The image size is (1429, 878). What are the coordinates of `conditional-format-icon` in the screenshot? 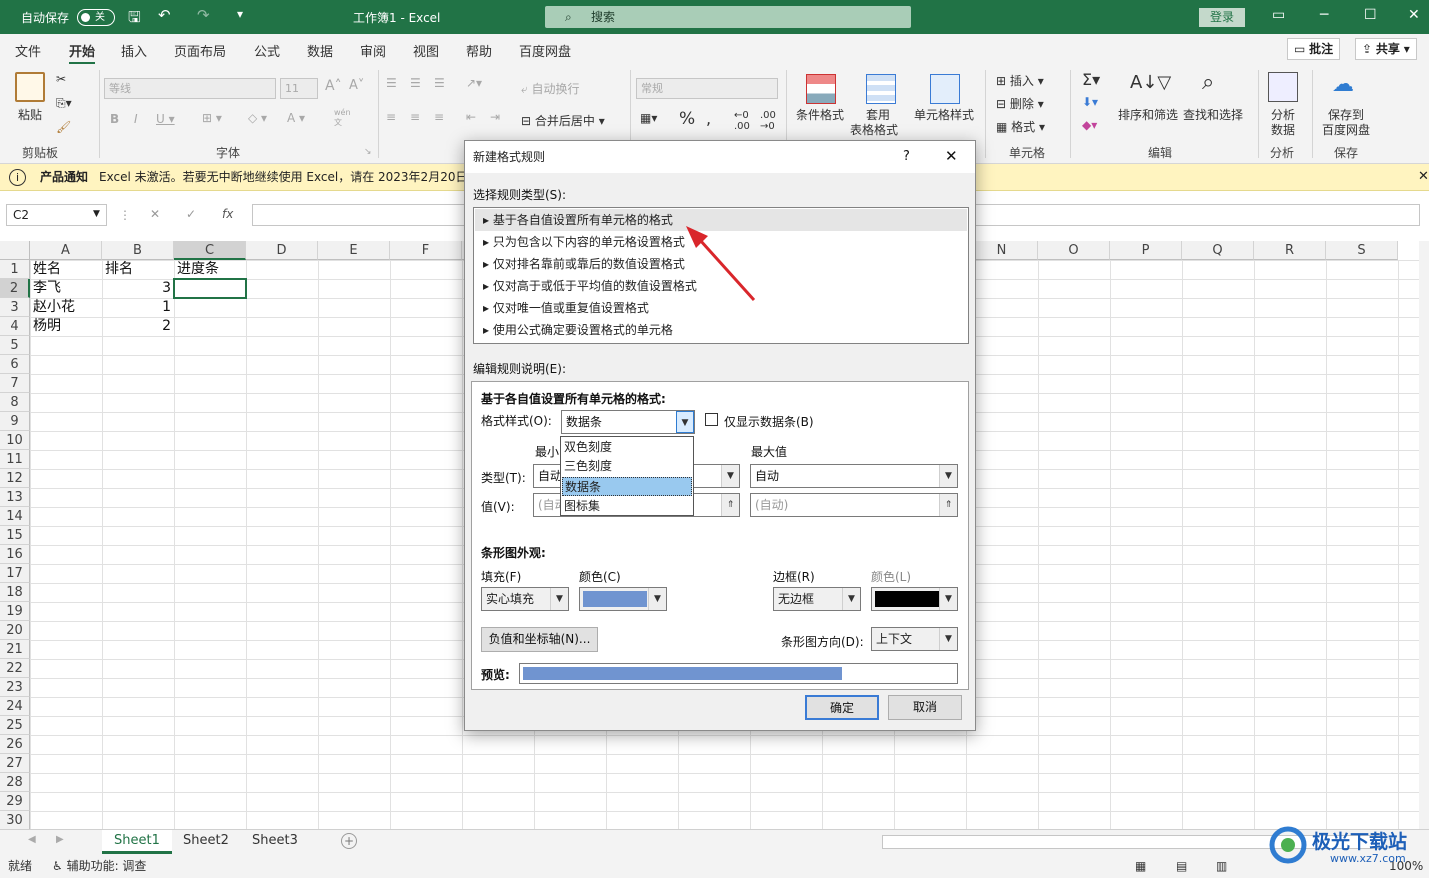 It's located at (821, 89).